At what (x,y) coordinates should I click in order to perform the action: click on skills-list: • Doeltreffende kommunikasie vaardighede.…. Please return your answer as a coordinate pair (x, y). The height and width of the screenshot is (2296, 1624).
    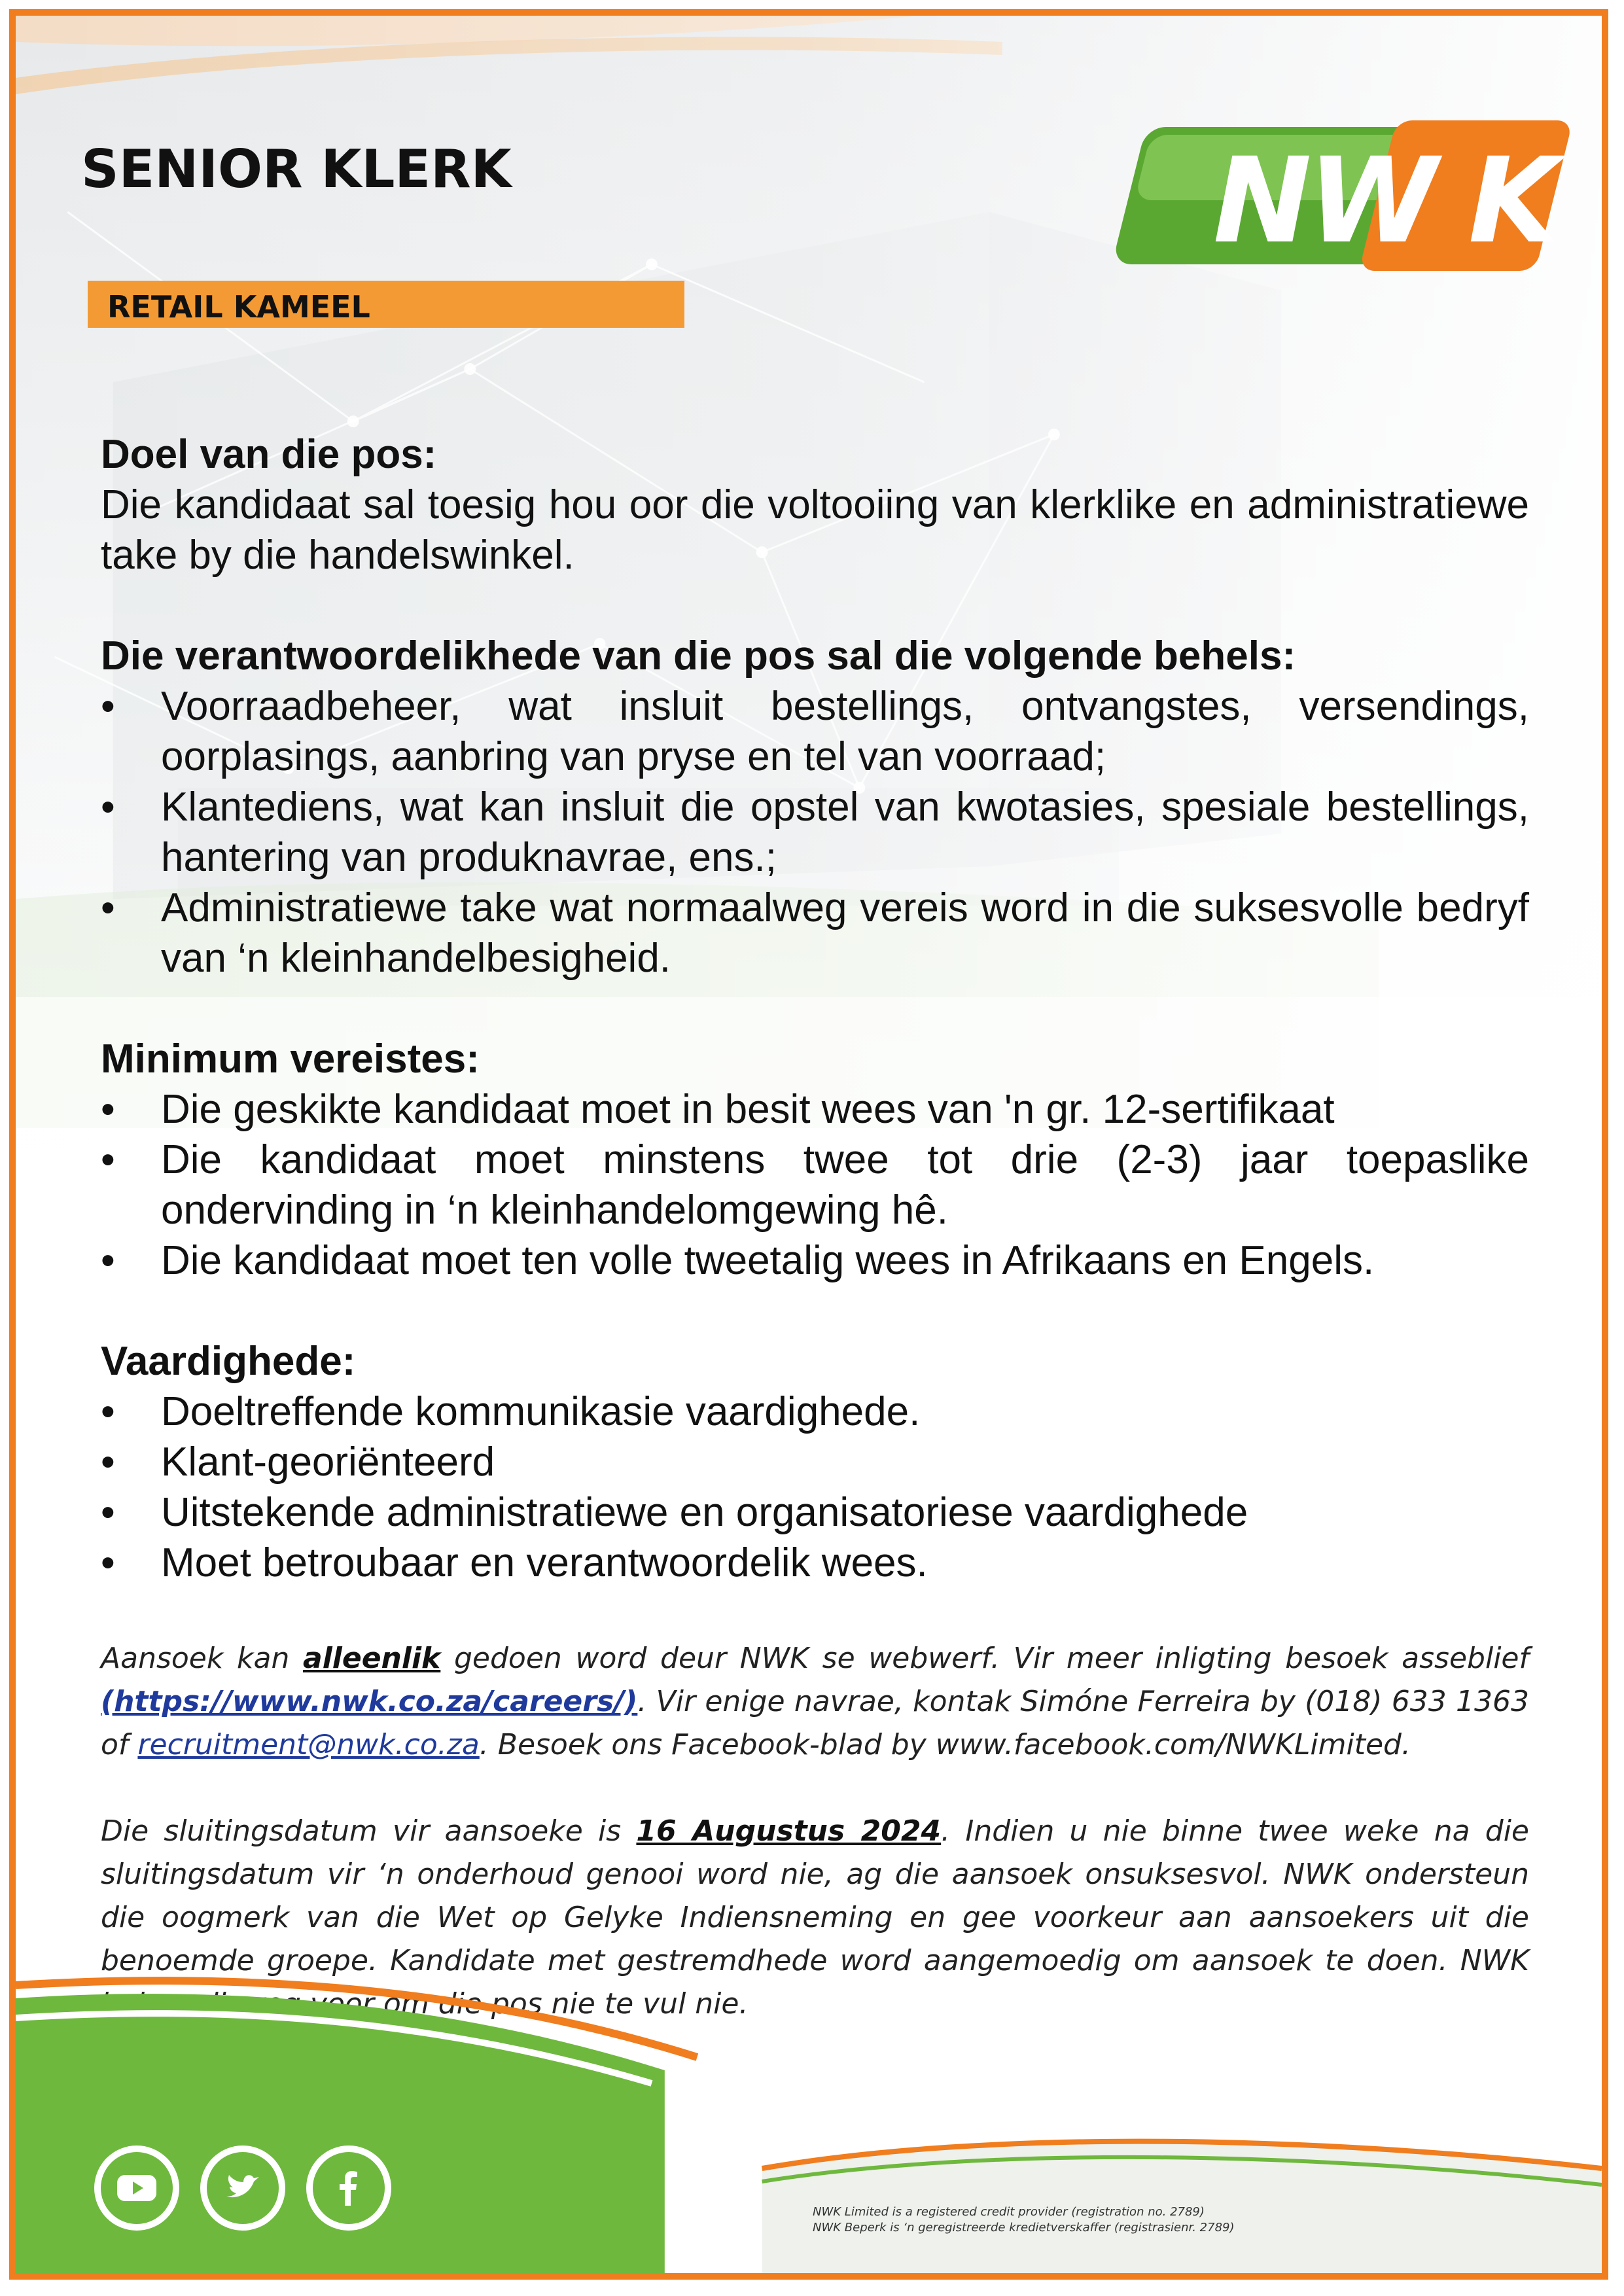
    Looking at the image, I should click on (815, 1487).